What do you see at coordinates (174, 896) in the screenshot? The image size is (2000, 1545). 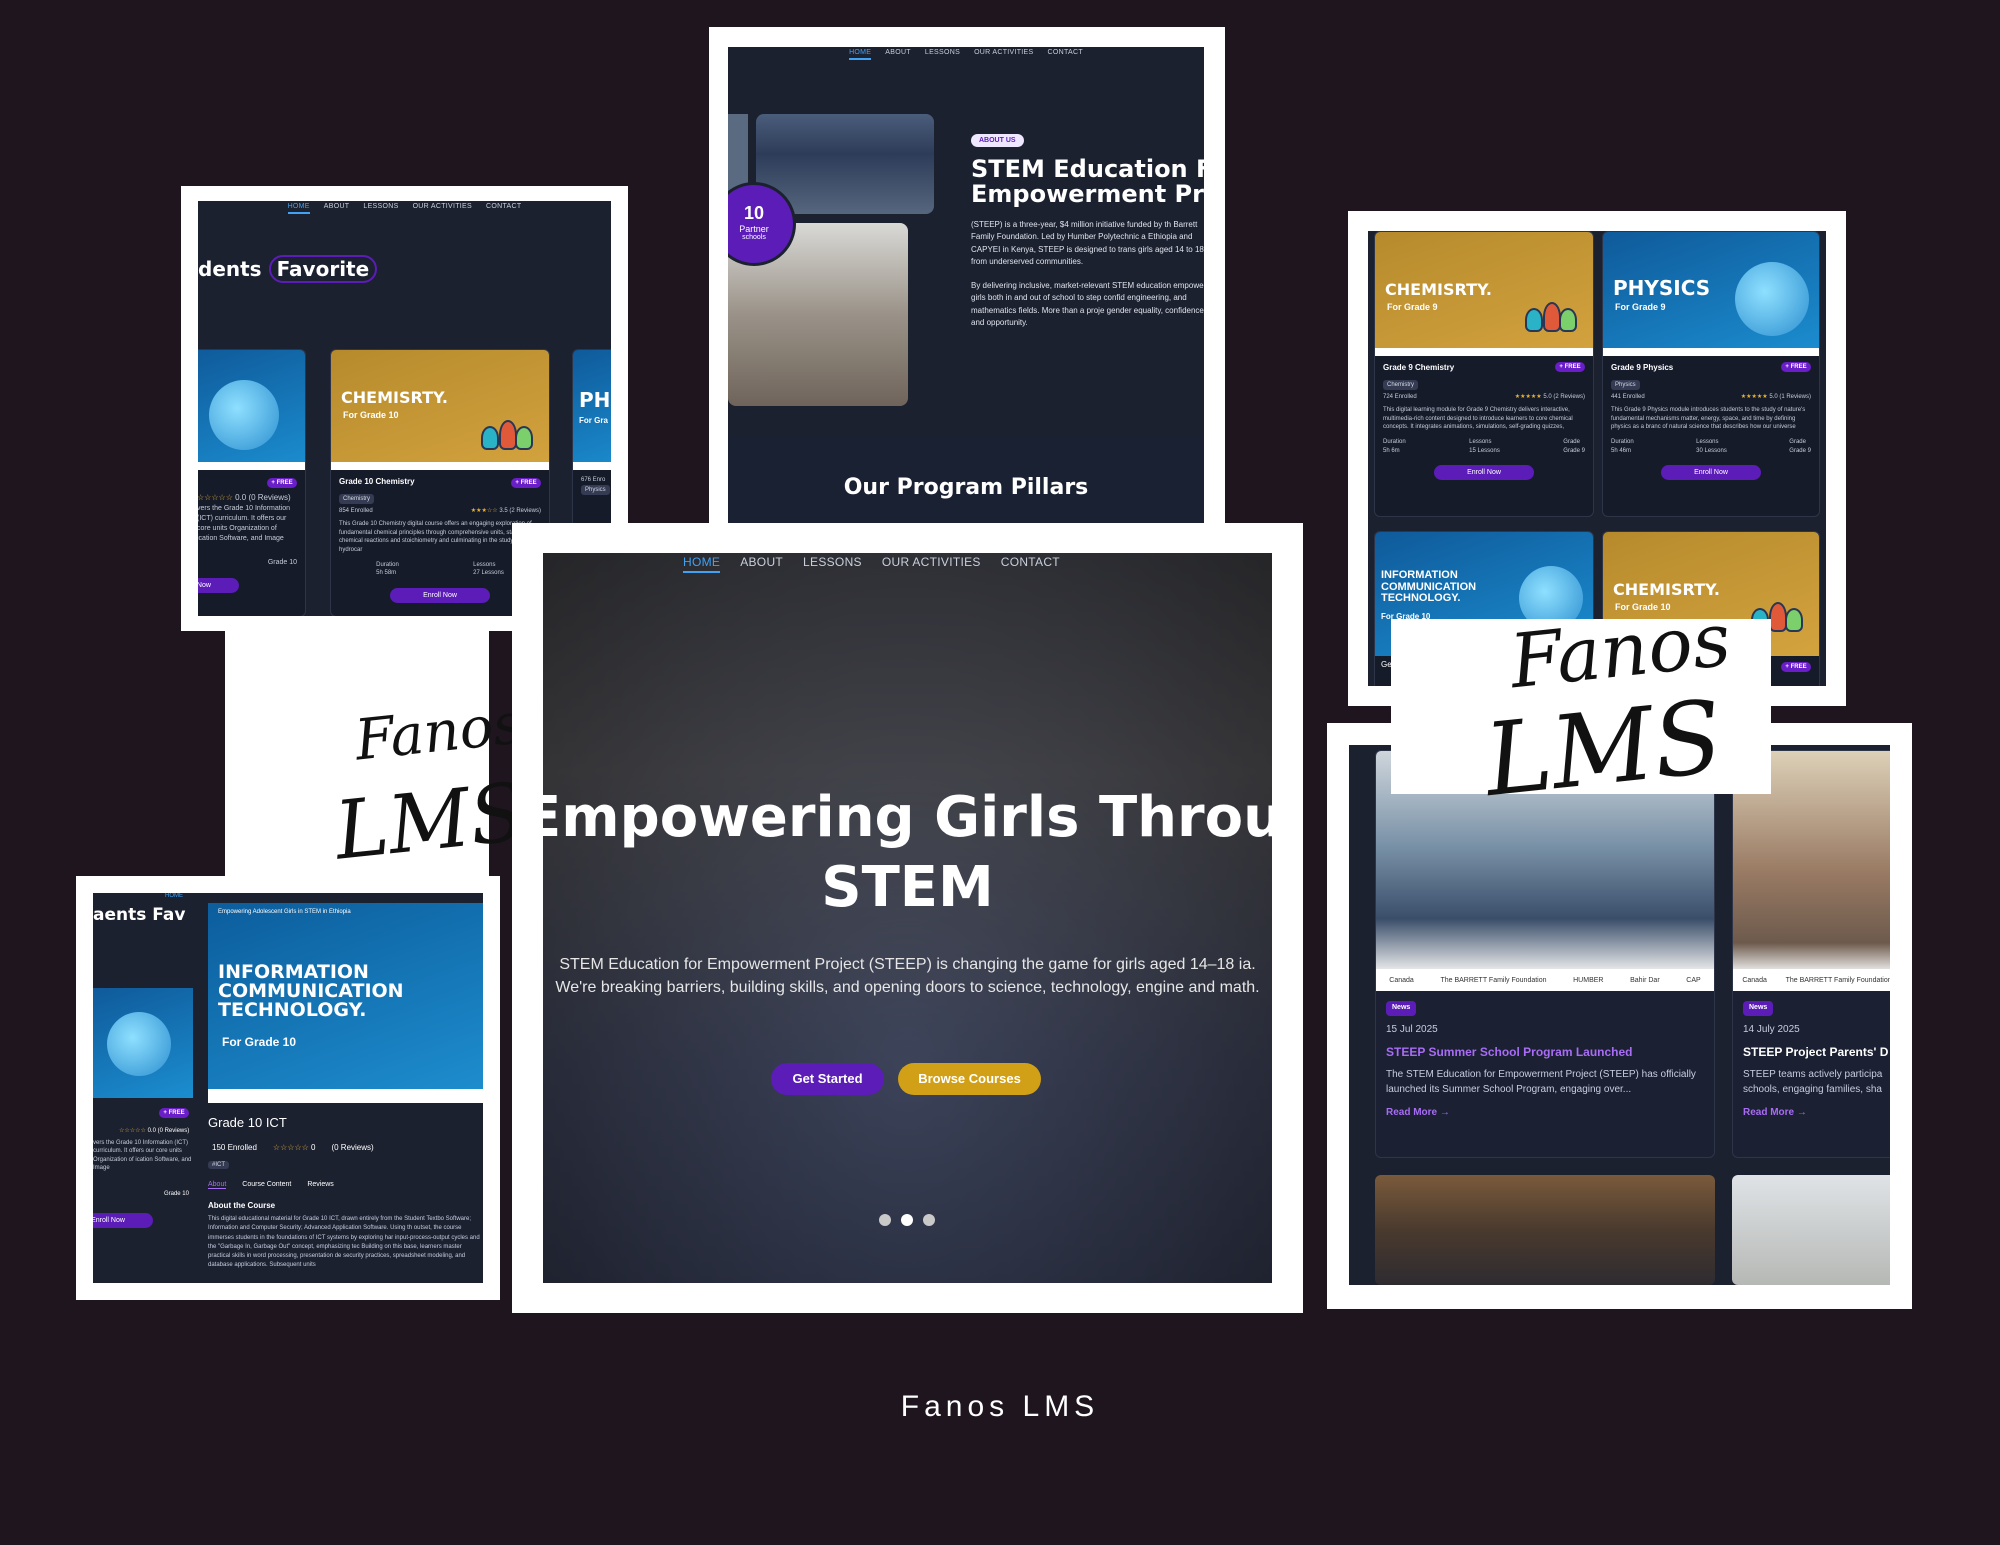 I see `nav-home-mini: HOME` at bounding box center [174, 896].